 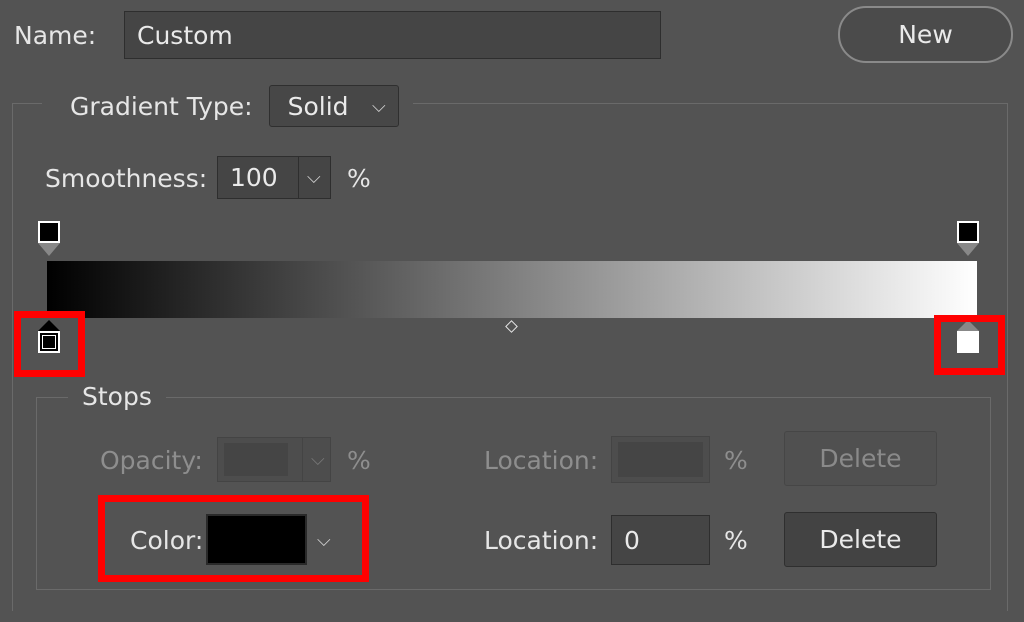 I want to click on opacity-delete-button: Delete, so click(x=860, y=458).